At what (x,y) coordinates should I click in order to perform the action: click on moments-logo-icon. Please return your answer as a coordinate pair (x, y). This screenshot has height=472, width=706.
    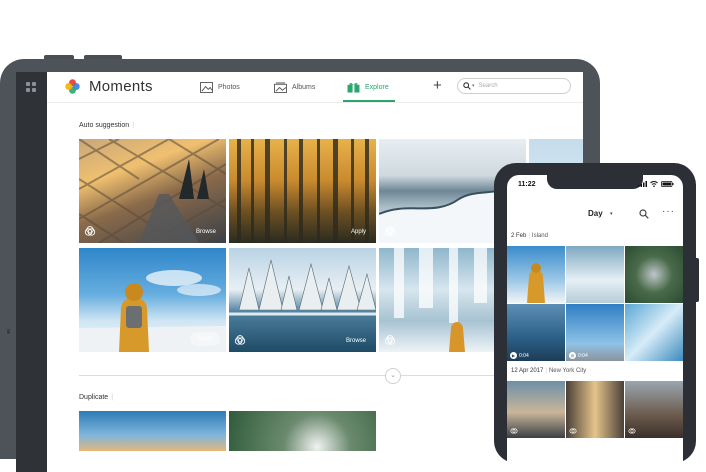
    Looking at the image, I should click on (72, 86).